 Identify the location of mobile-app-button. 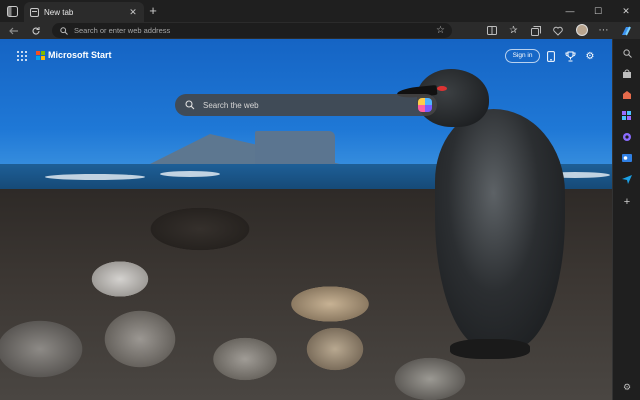
(551, 56).